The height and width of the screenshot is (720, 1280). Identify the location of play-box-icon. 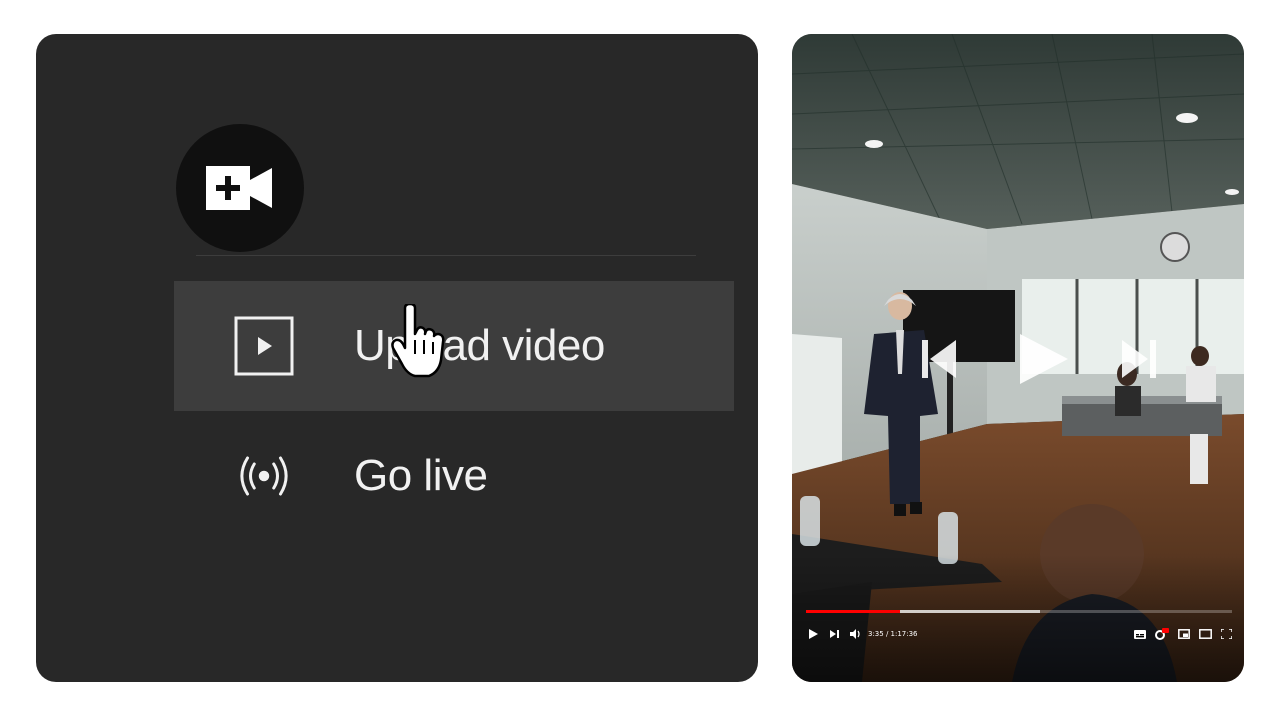
(264, 346).